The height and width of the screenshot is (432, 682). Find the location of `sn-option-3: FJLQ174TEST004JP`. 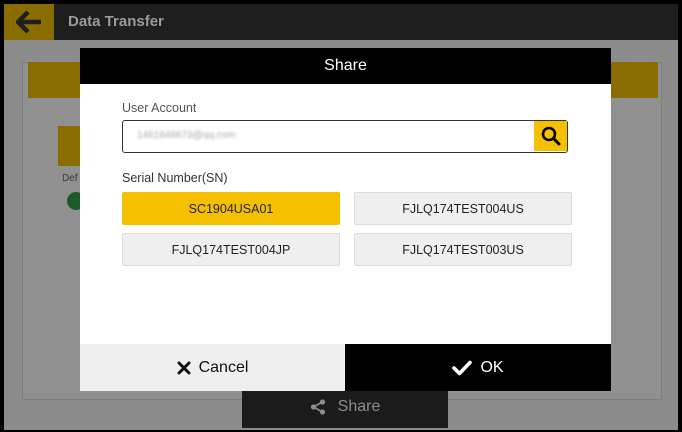

sn-option-3: FJLQ174TEST004JP is located at coordinates (231, 249).